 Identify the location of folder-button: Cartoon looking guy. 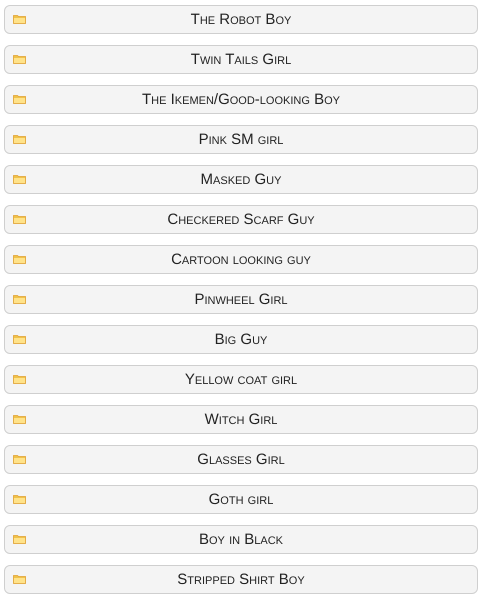
(241, 259).